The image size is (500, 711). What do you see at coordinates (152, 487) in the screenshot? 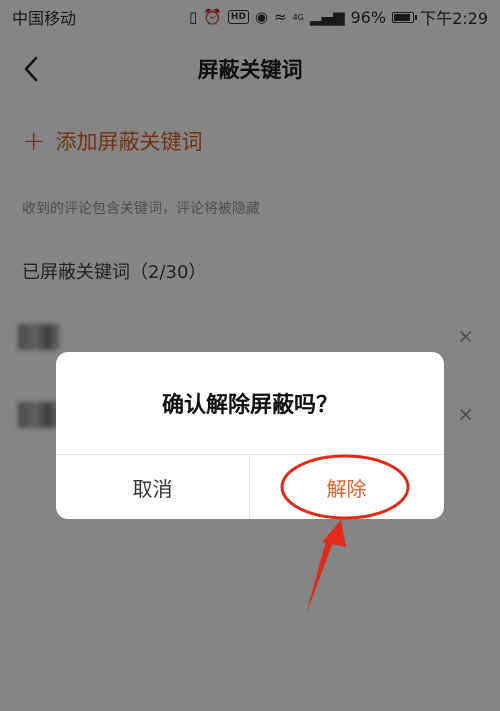
I see `cancel-button: 取消` at bounding box center [152, 487].